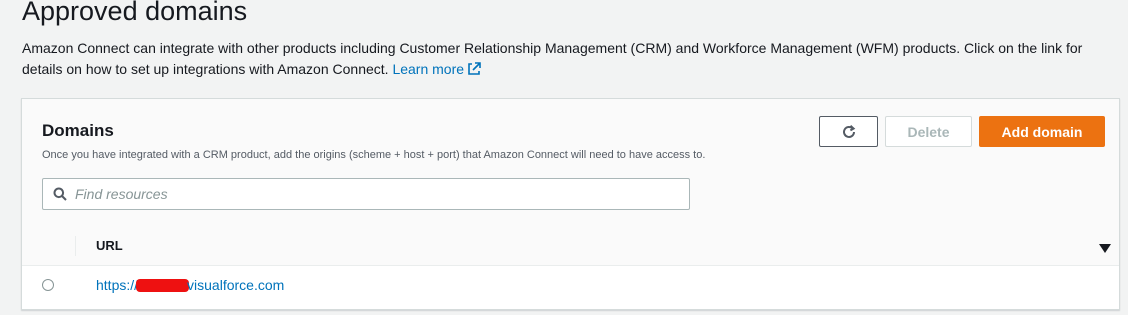  I want to click on delete-button: Delete, so click(928, 131).